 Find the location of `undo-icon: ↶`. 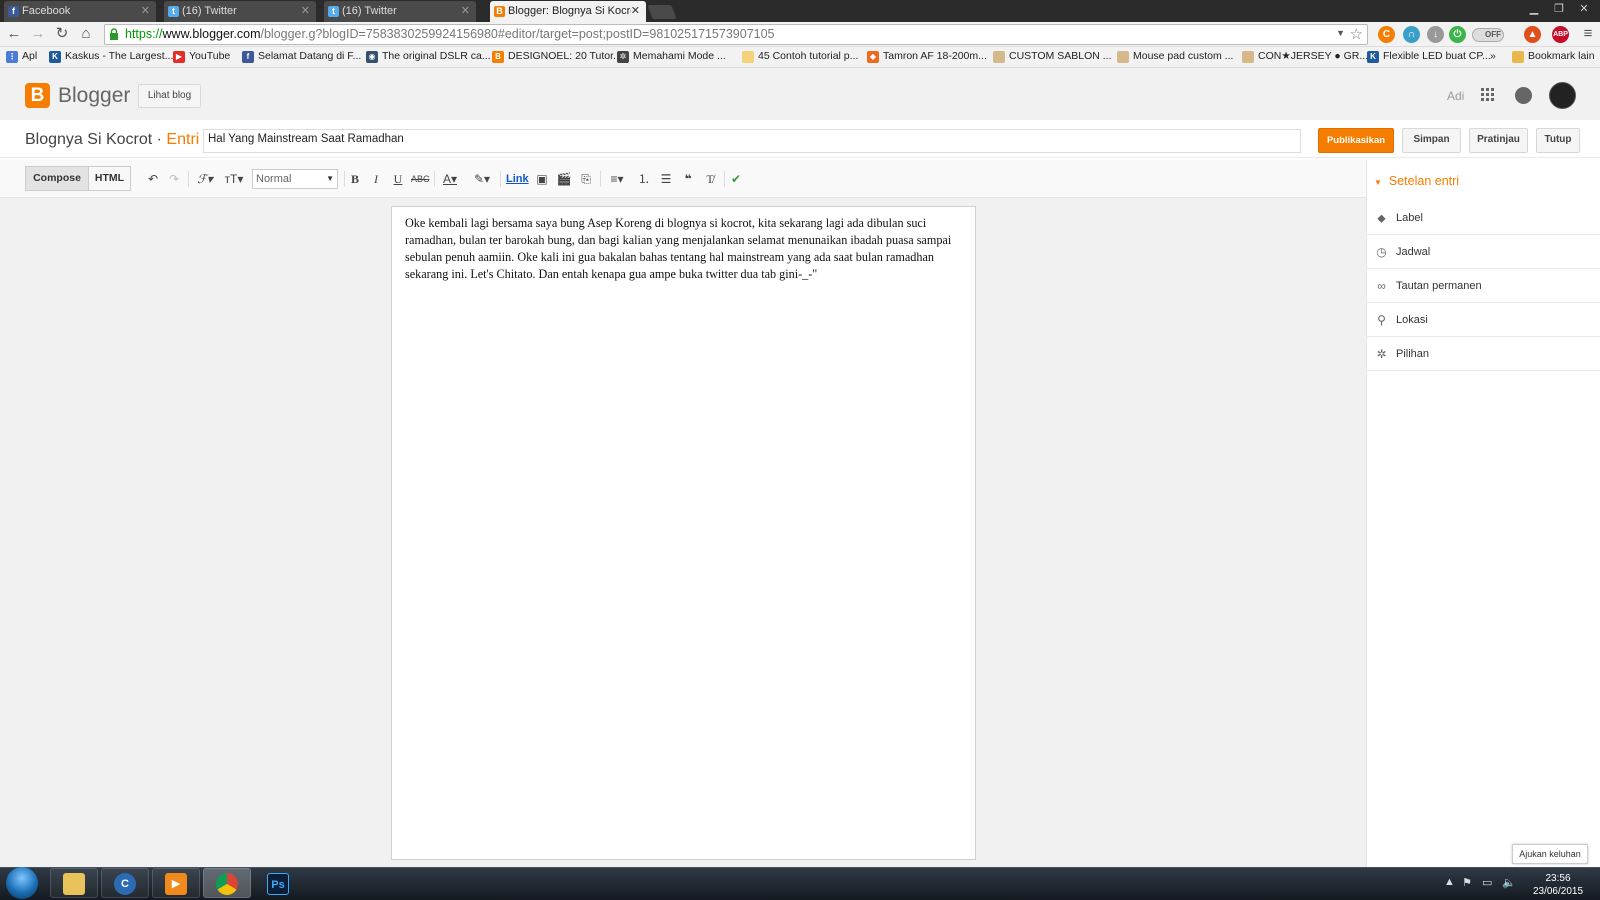

undo-icon: ↶ is located at coordinates (153, 179).